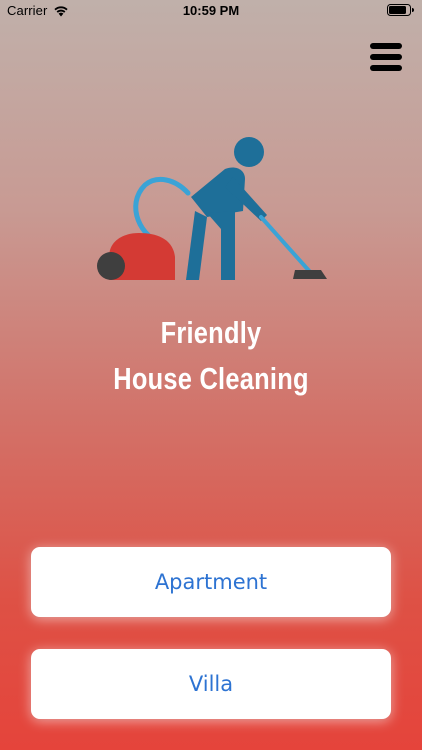 Image resolution: width=422 pixels, height=750 pixels. I want to click on app-title-line-2: House Cleaning, so click(211, 378).